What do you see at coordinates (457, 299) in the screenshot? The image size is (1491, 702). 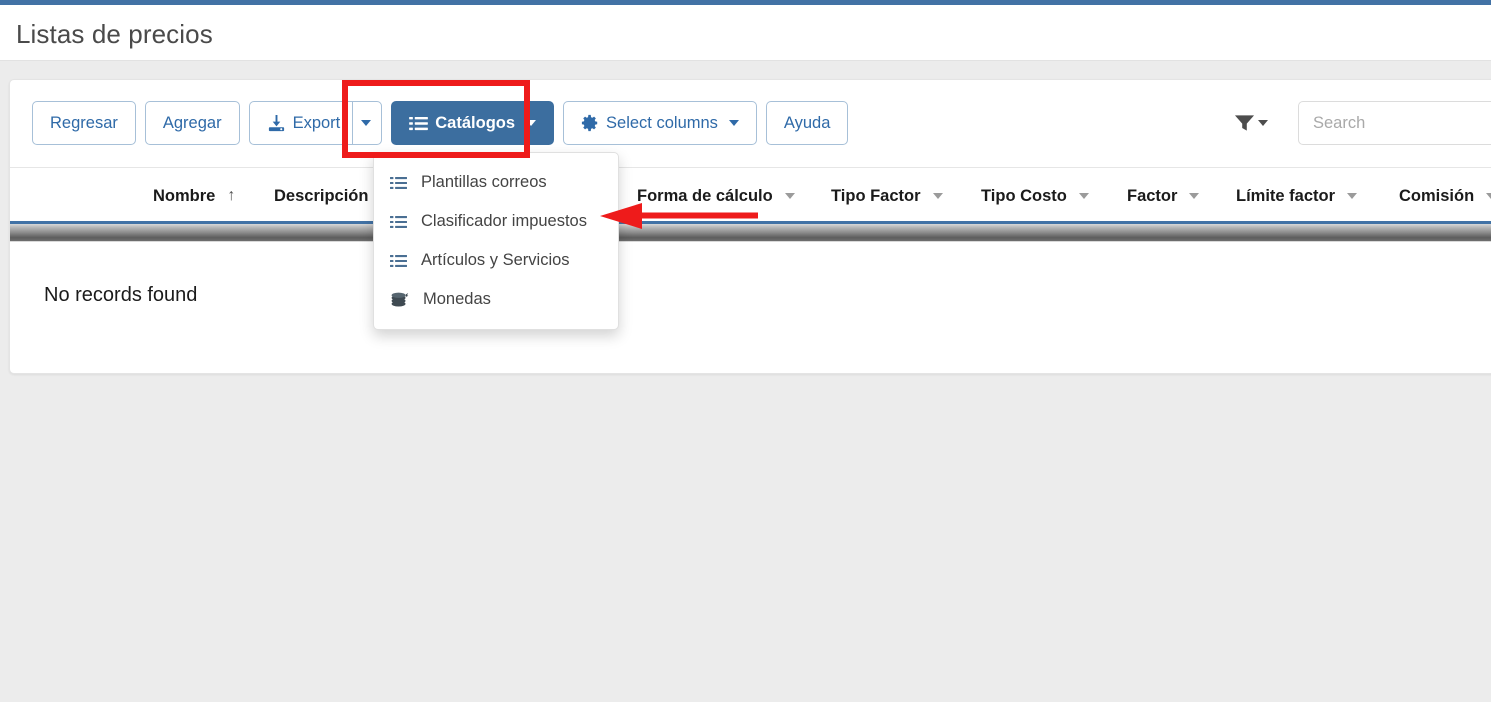 I see `menu-item-label: Monedas` at bounding box center [457, 299].